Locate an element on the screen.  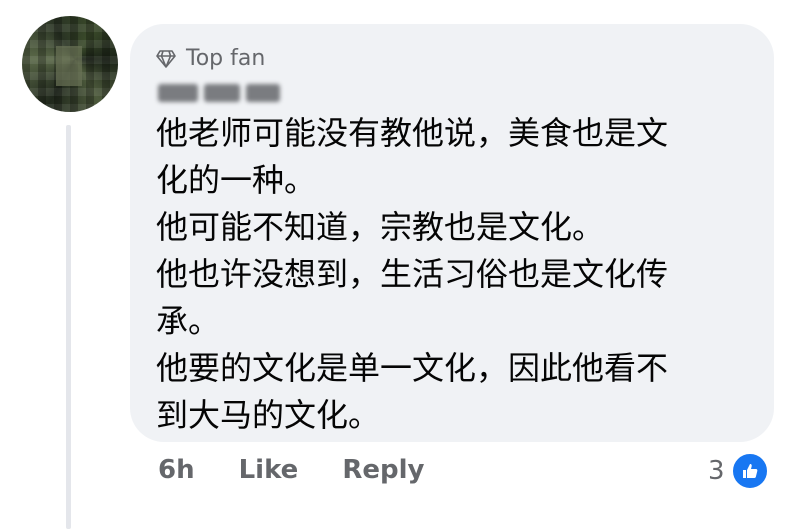
comment-line: 化的一种。 is located at coordinates (236, 180).